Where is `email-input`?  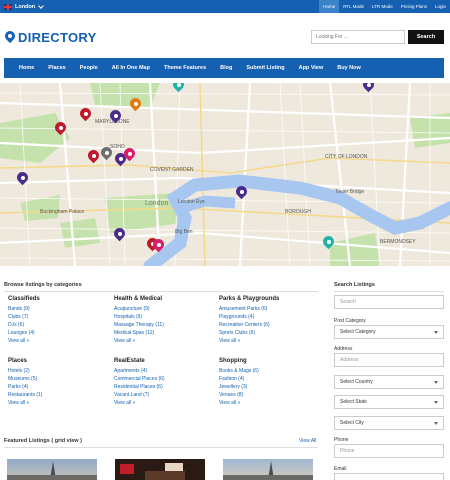 email-input is located at coordinates (389, 476).